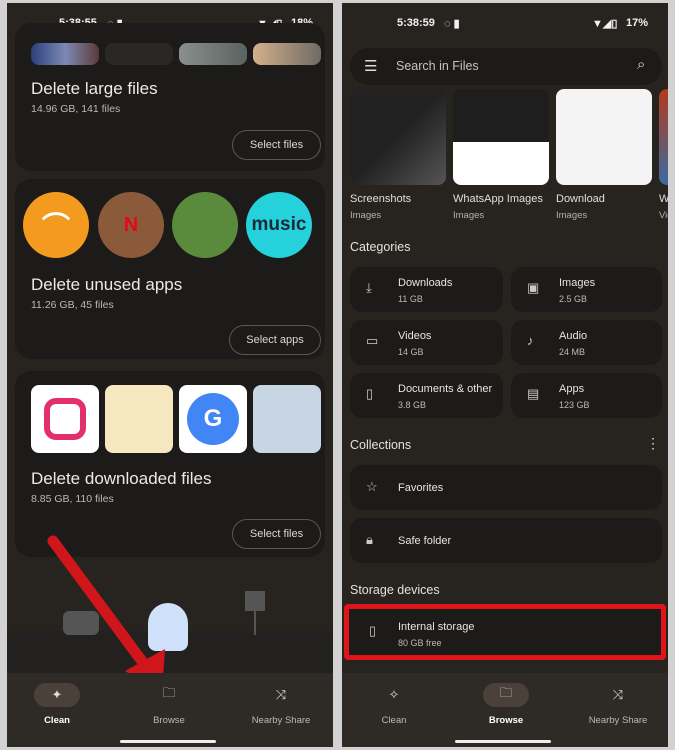 The width and height of the screenshot is (675, 750). What do you see at coordinates (605, 24) in the screenshot?
I see `wifi-signal-battery-icon: ▼◢▯` at bounding box center [605, 24].